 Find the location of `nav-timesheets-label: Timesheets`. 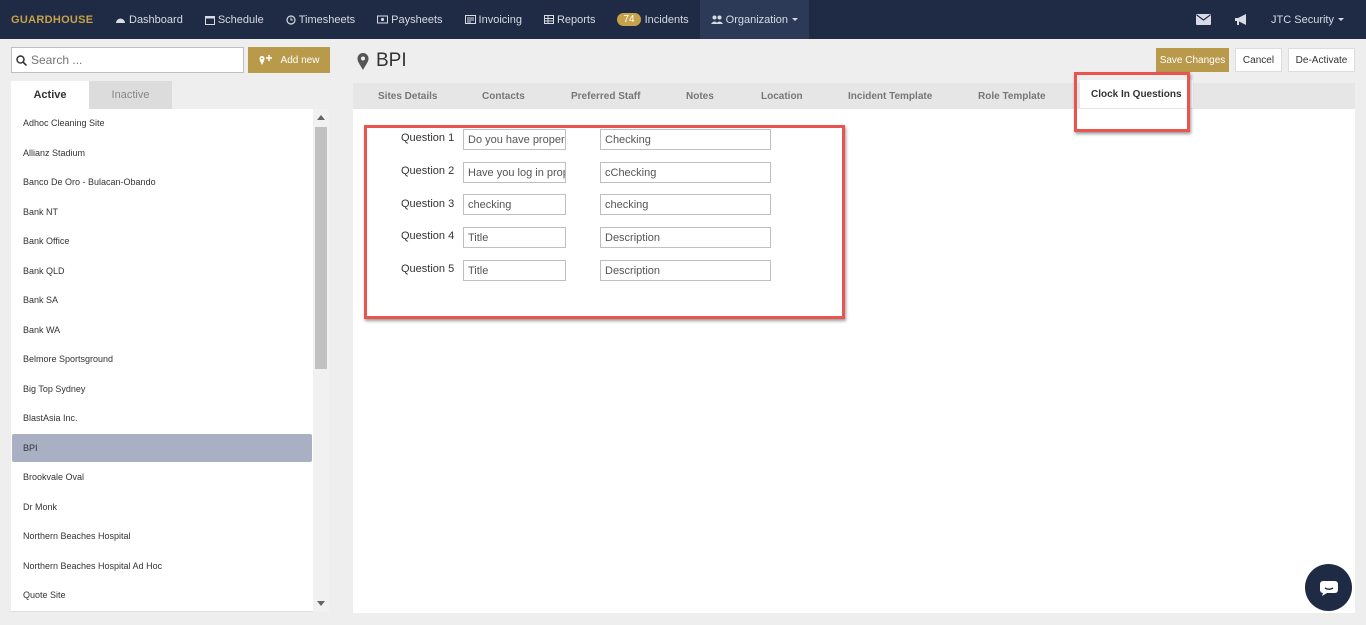

nav-timesheets-label: Timesheets is located at coordinates (327, 19).